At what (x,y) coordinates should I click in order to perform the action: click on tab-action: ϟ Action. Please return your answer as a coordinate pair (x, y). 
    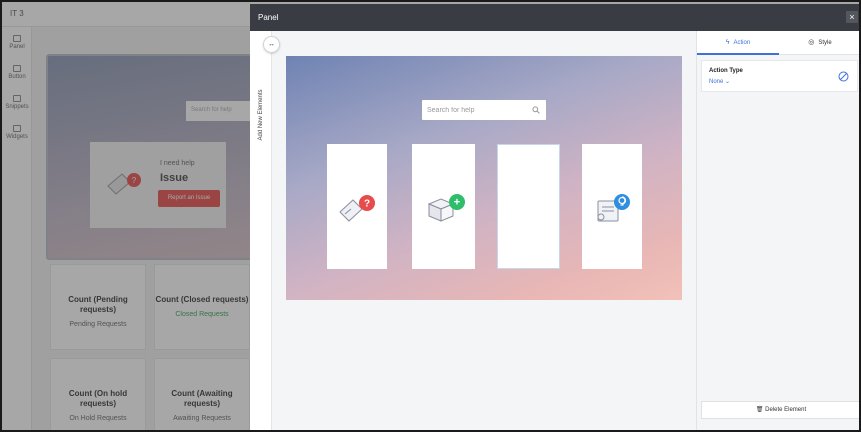
    Looking at the image, I should click on (738, 43).